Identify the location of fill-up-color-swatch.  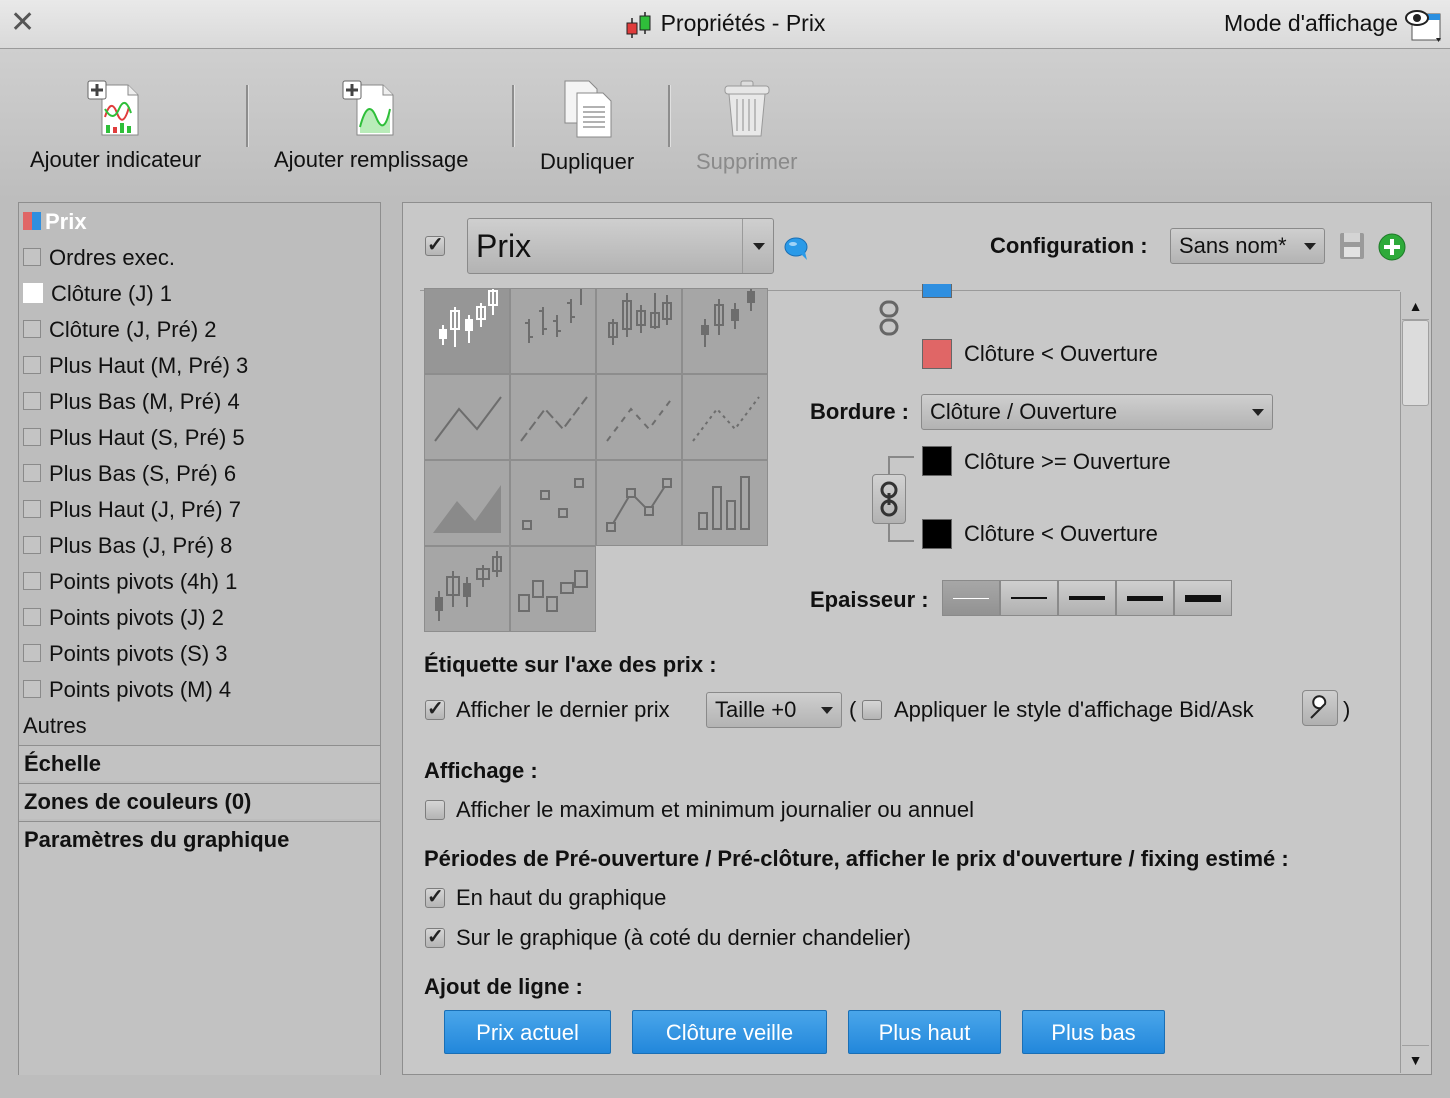
(937, 291).